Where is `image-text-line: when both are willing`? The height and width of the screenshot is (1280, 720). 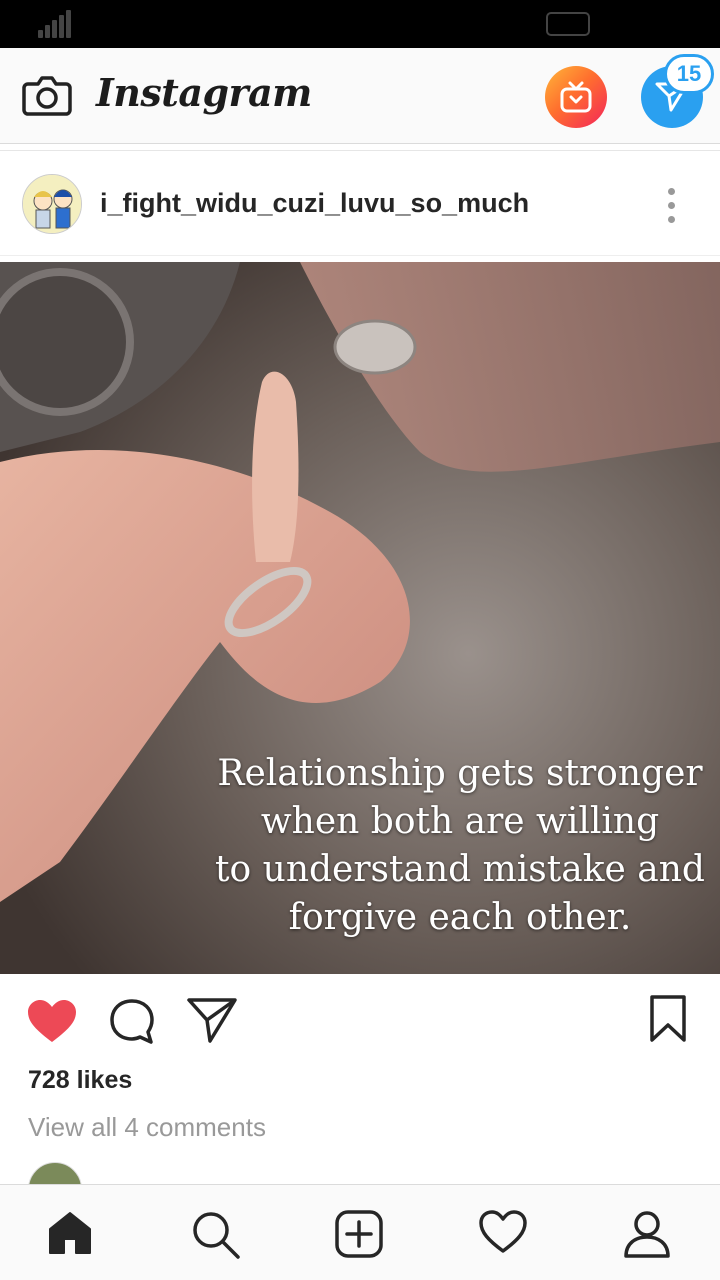
image-text-line: when both are willing is located at coordinates (460, 821).